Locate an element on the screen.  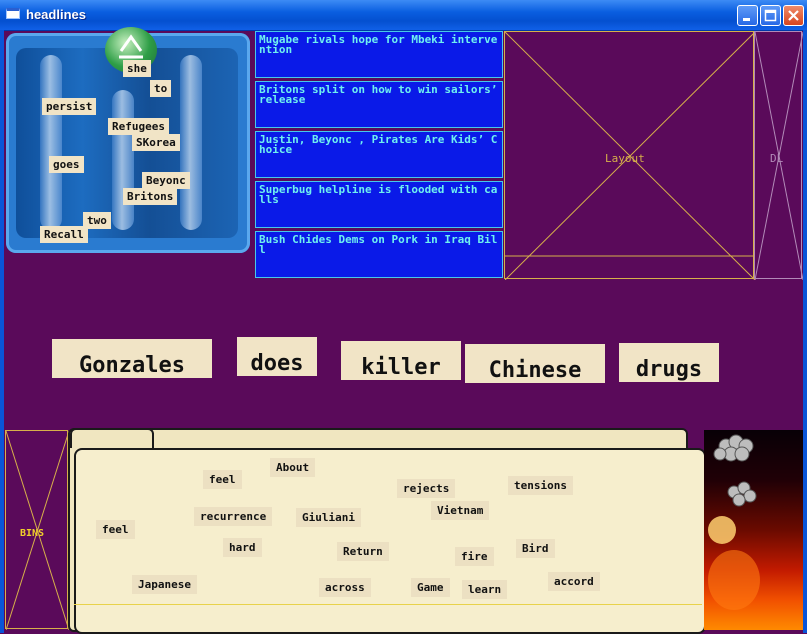
folder-word: learn is located at coordinates (485, 589).